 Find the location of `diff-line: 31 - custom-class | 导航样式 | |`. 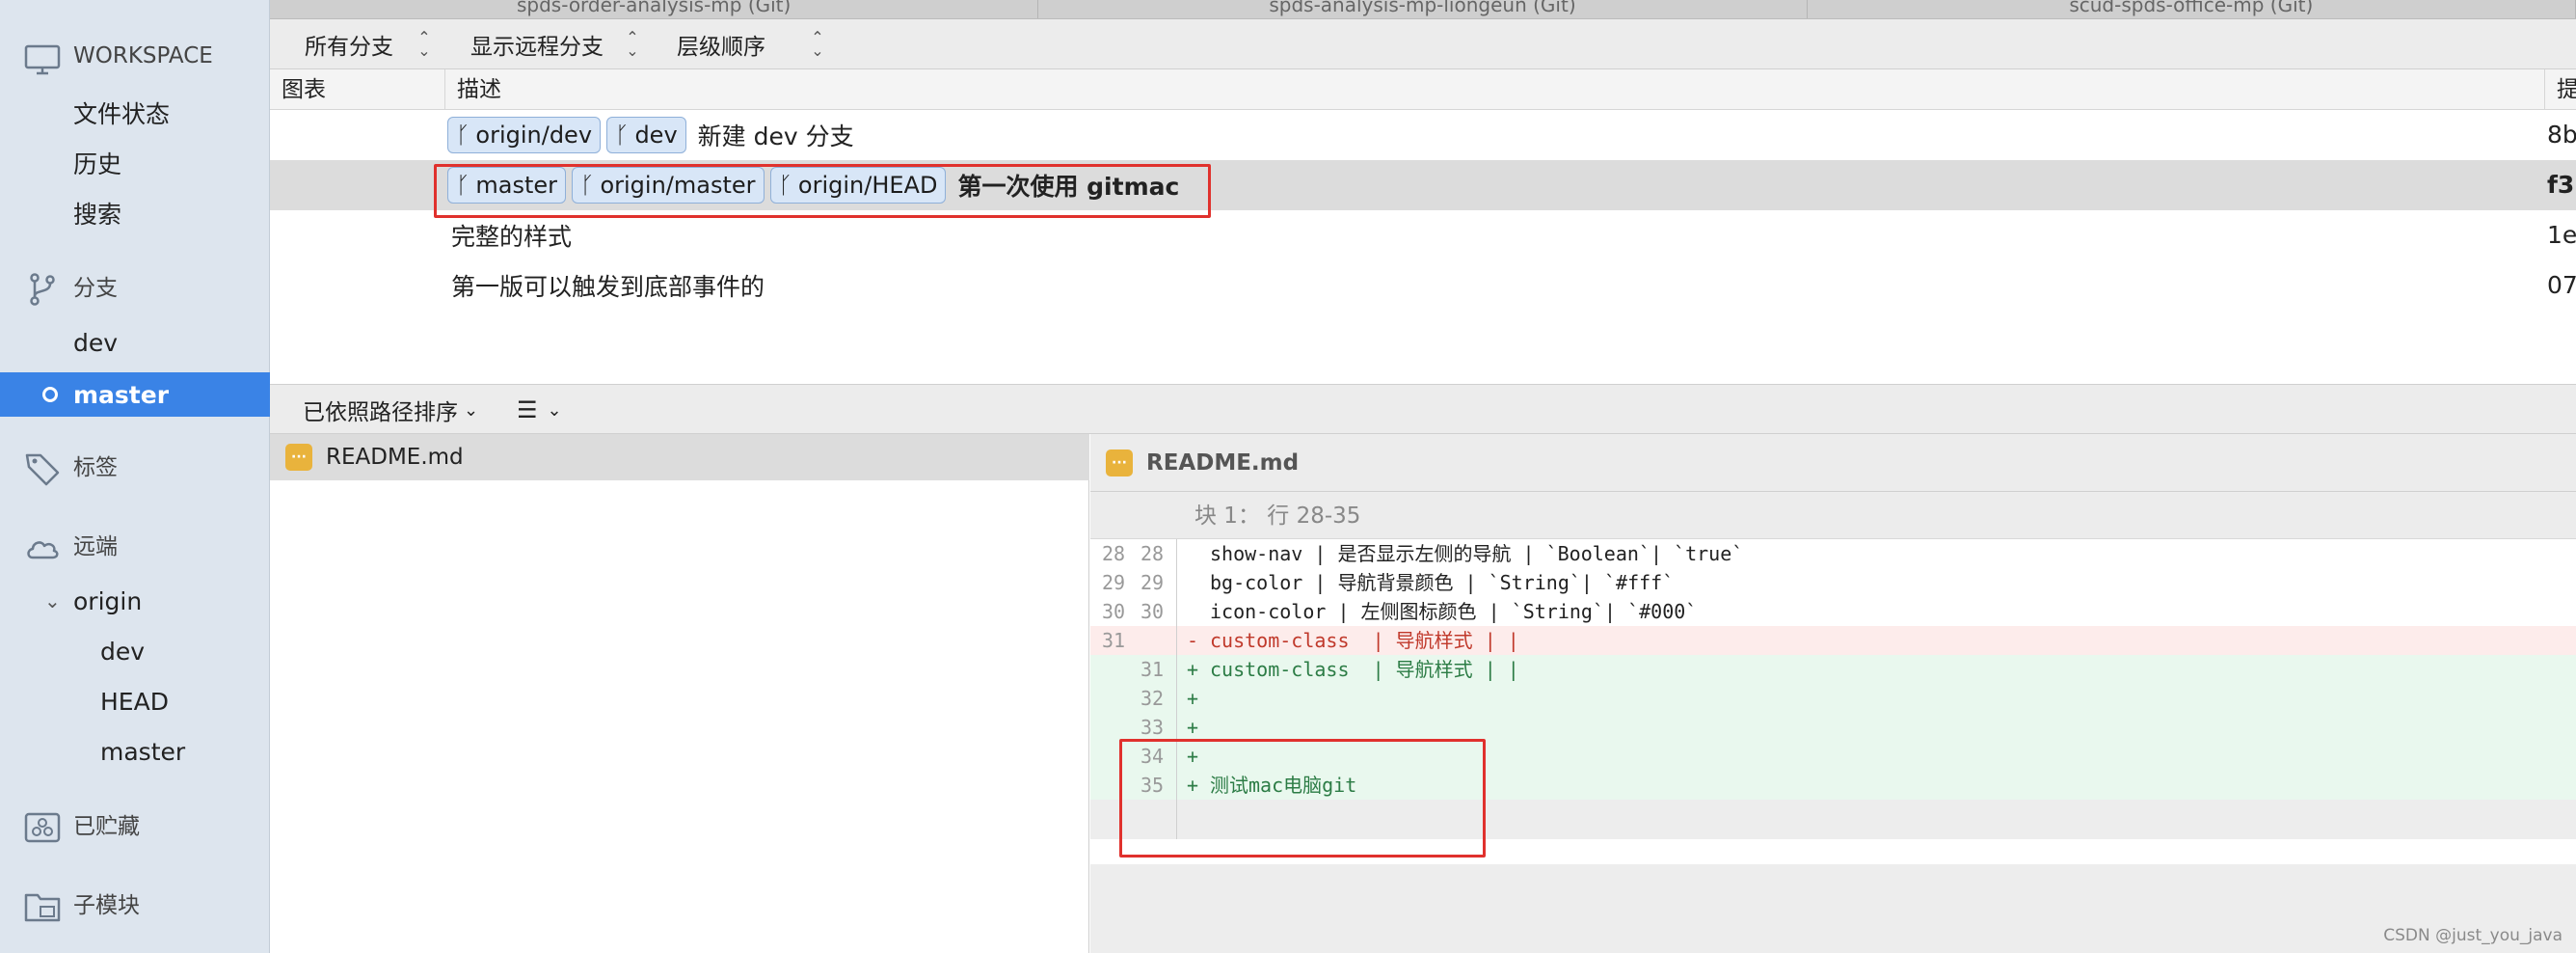

diff-line: 31 - custom-class | 导航样式 | | is located at coordinates (1833, 640).